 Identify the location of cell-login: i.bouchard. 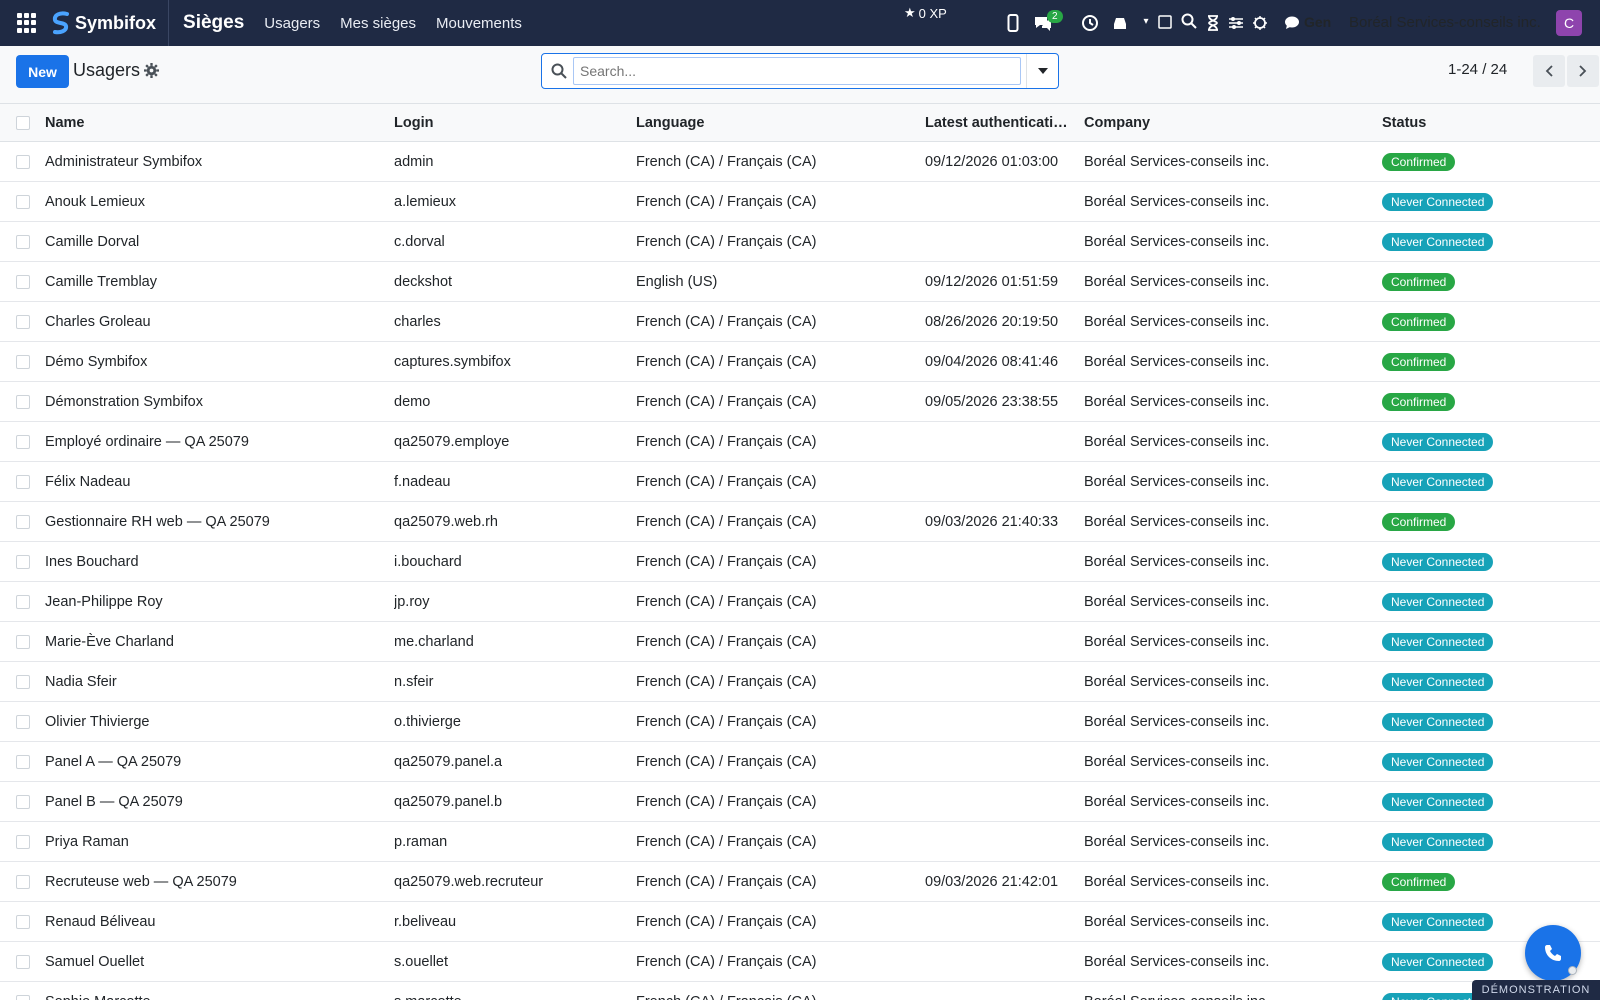
(428, 561).